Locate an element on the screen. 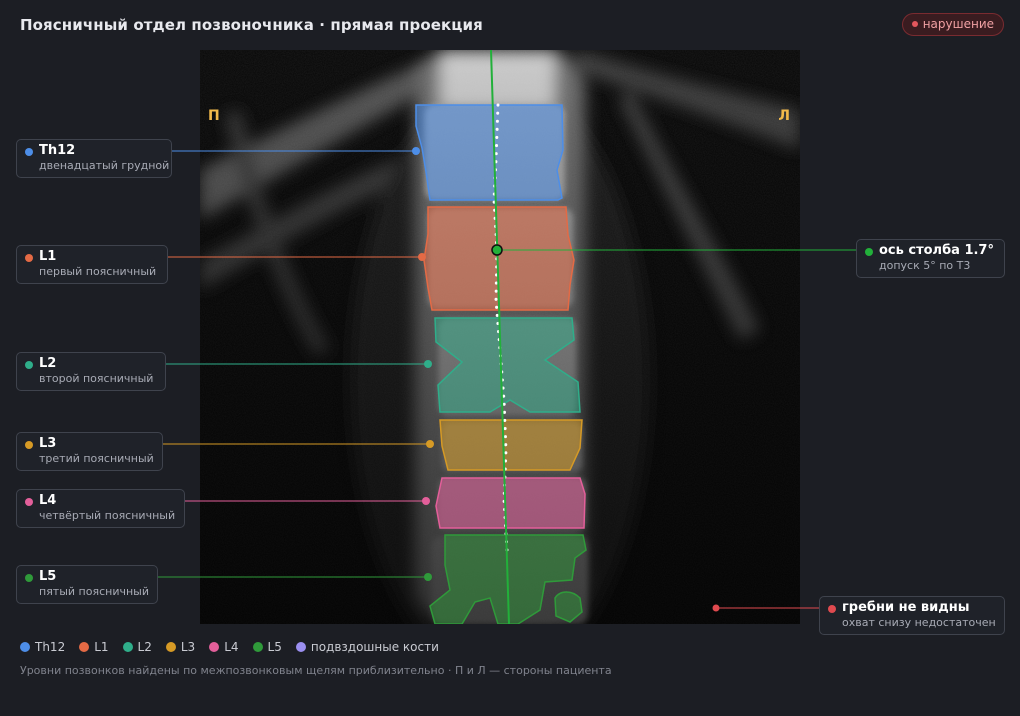 The width and height of the screenshot is (1020, 716). callout-th12-label: Th12 is located at coordinates (57, 150).